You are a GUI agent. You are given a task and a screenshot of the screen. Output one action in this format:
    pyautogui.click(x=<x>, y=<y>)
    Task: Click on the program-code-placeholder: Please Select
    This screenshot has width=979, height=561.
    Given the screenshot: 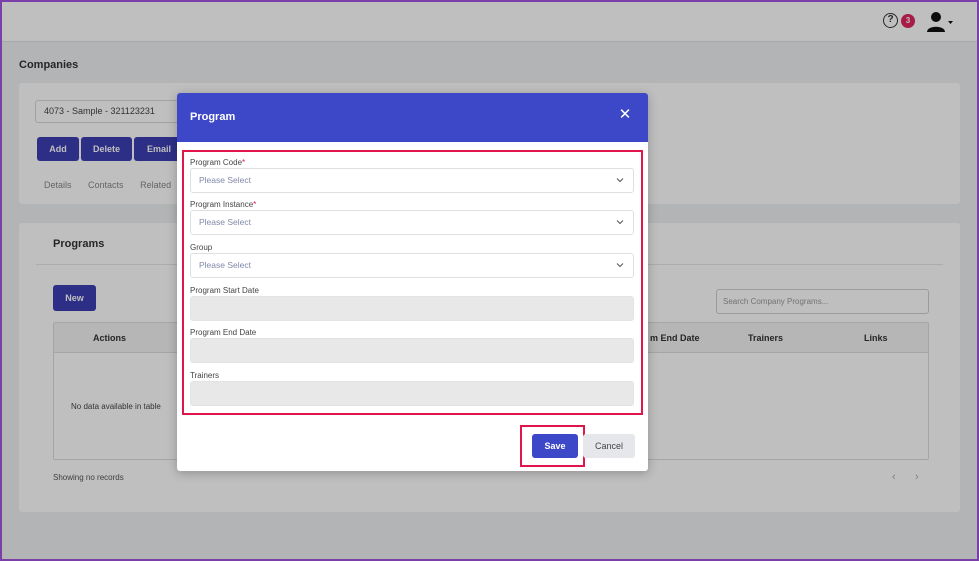 What is the action you would take?
    pyautogui.click(x=225, y=180)
    